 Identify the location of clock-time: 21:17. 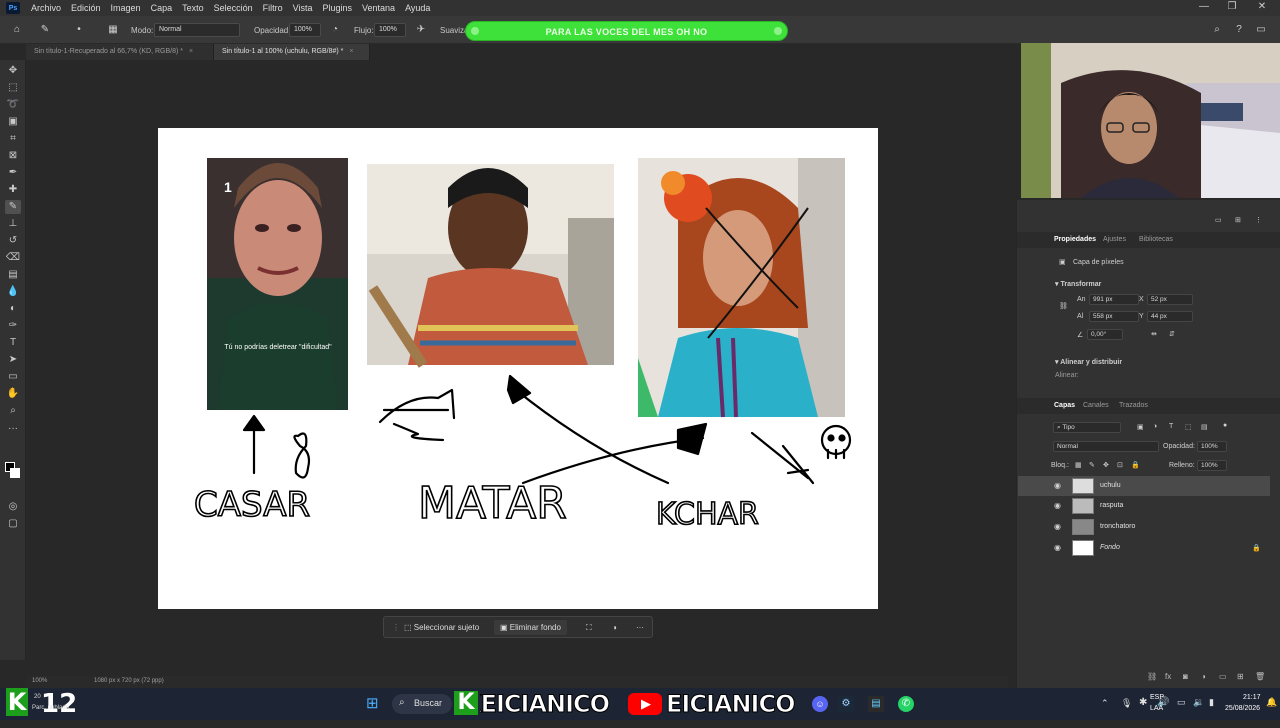
(1252, 697).